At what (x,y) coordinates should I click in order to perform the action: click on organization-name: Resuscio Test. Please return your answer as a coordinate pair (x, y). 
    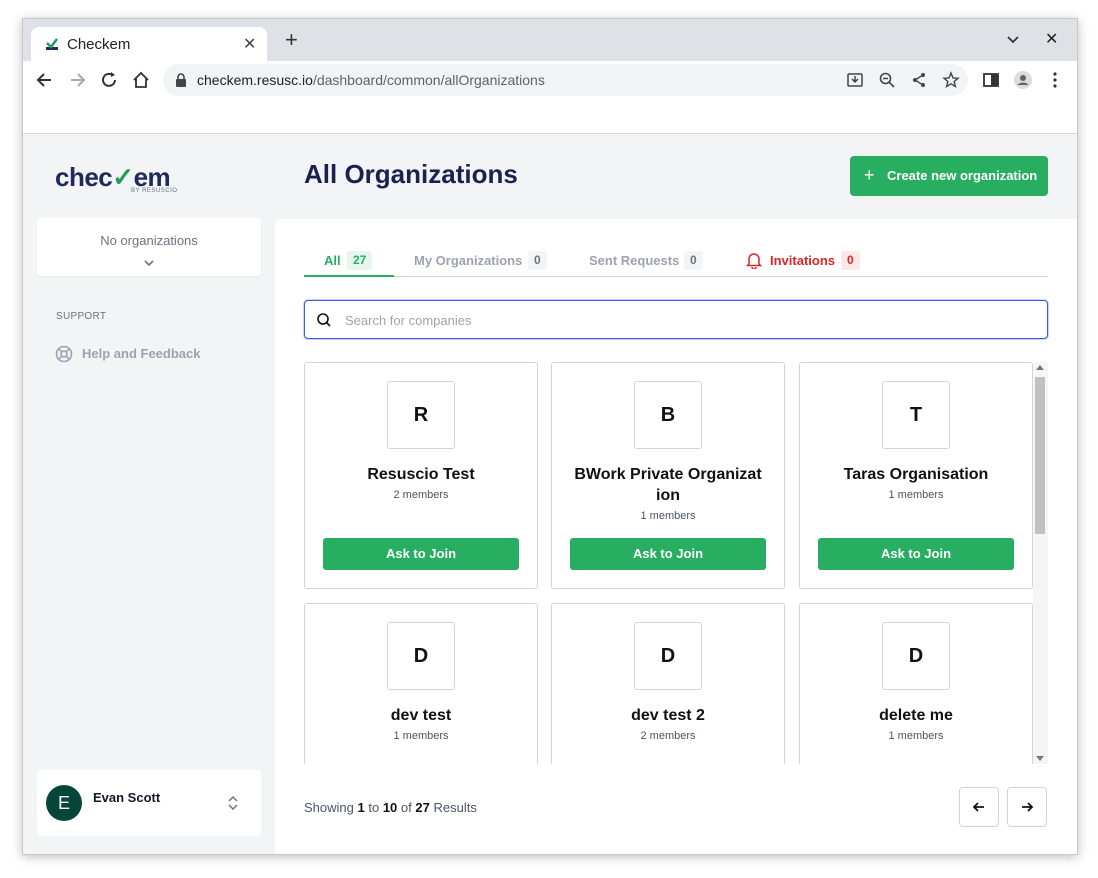
    Looking at the image, I should click on (421, 474).